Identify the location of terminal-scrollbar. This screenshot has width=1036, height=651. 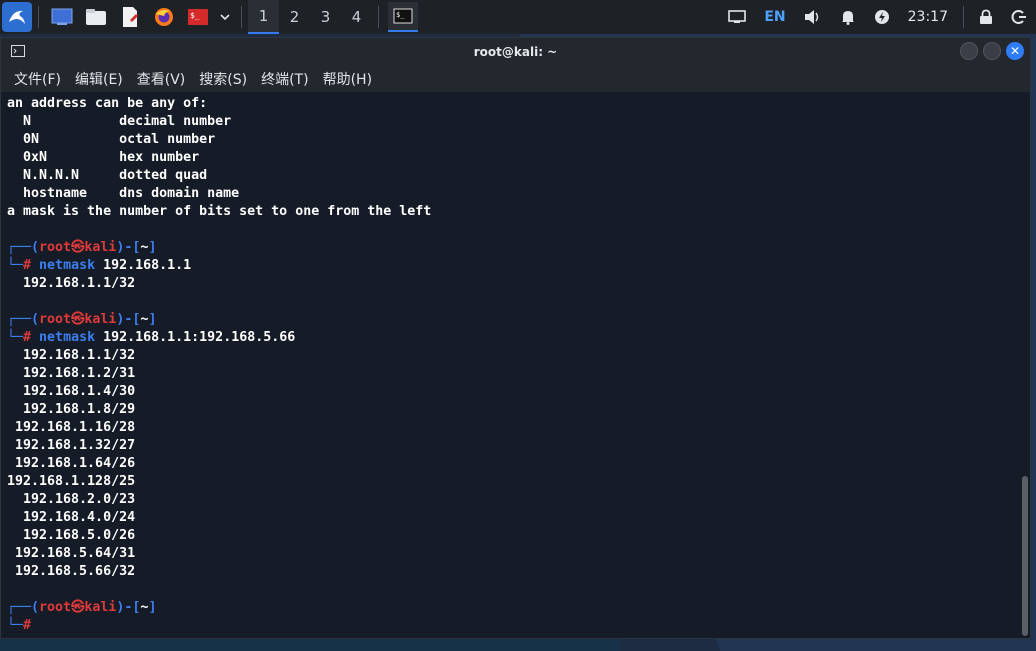
(1025, 556).